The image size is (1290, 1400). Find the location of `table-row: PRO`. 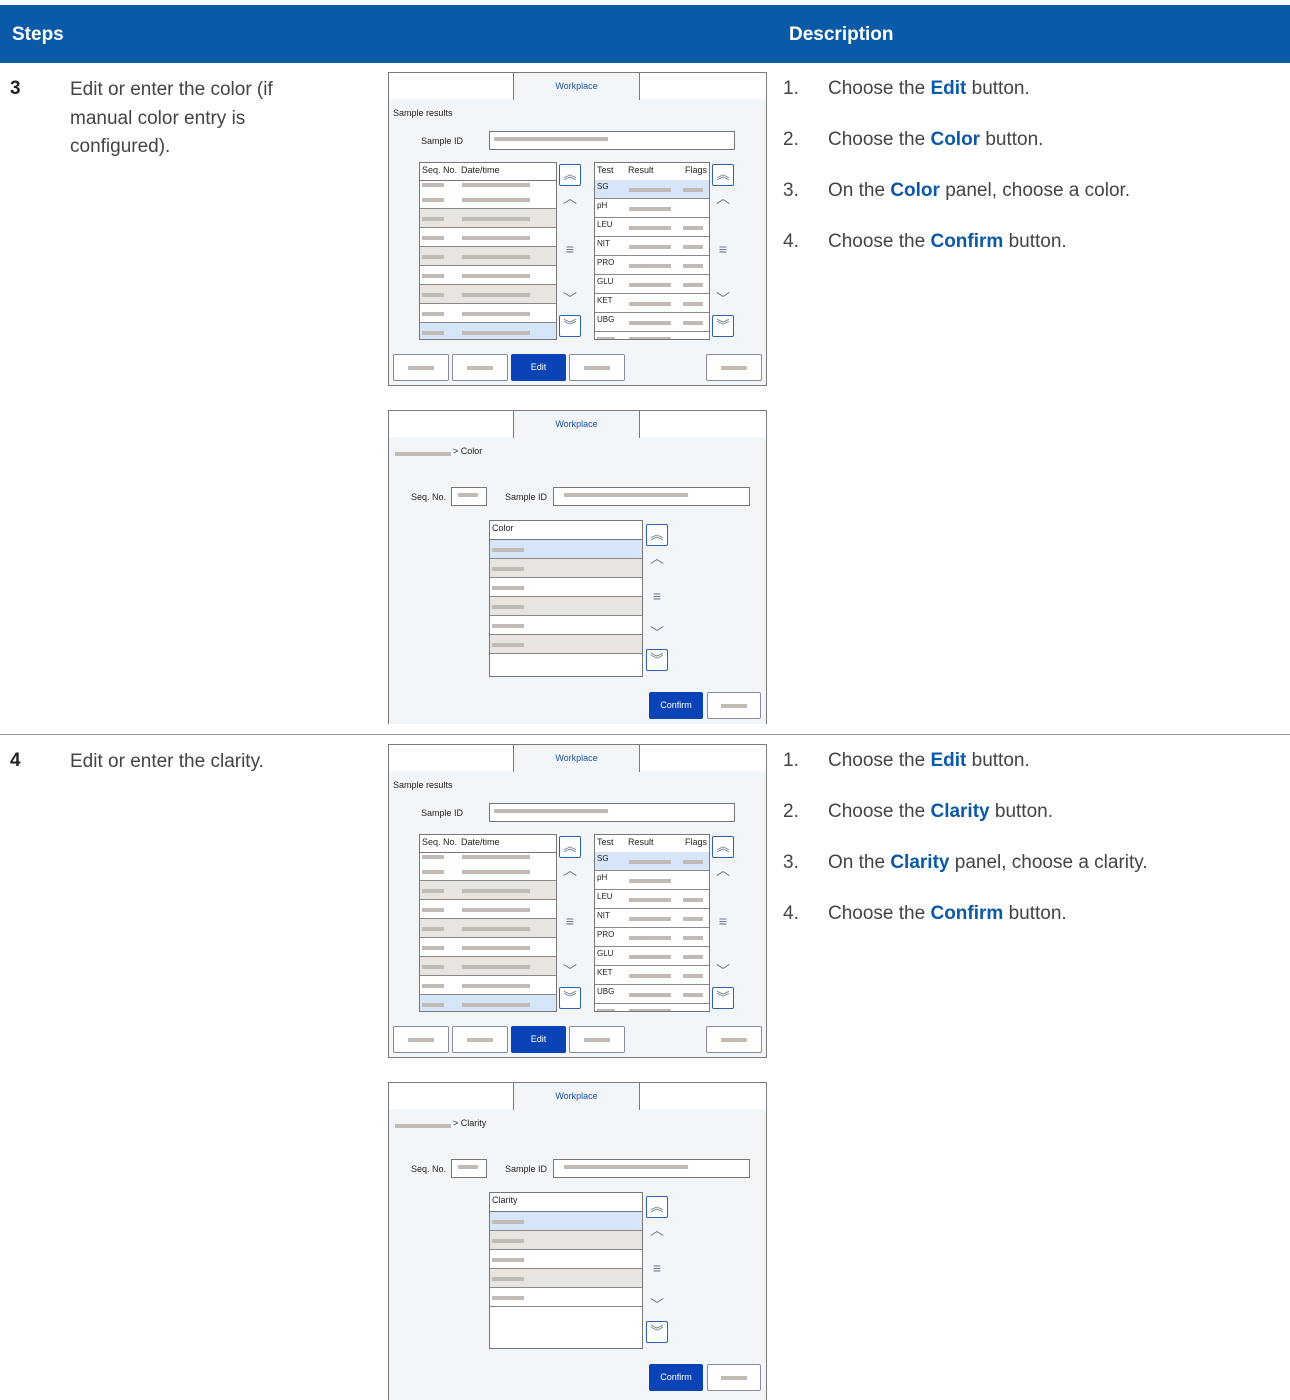

table-row: PRO is located at coordinates (652, 937).